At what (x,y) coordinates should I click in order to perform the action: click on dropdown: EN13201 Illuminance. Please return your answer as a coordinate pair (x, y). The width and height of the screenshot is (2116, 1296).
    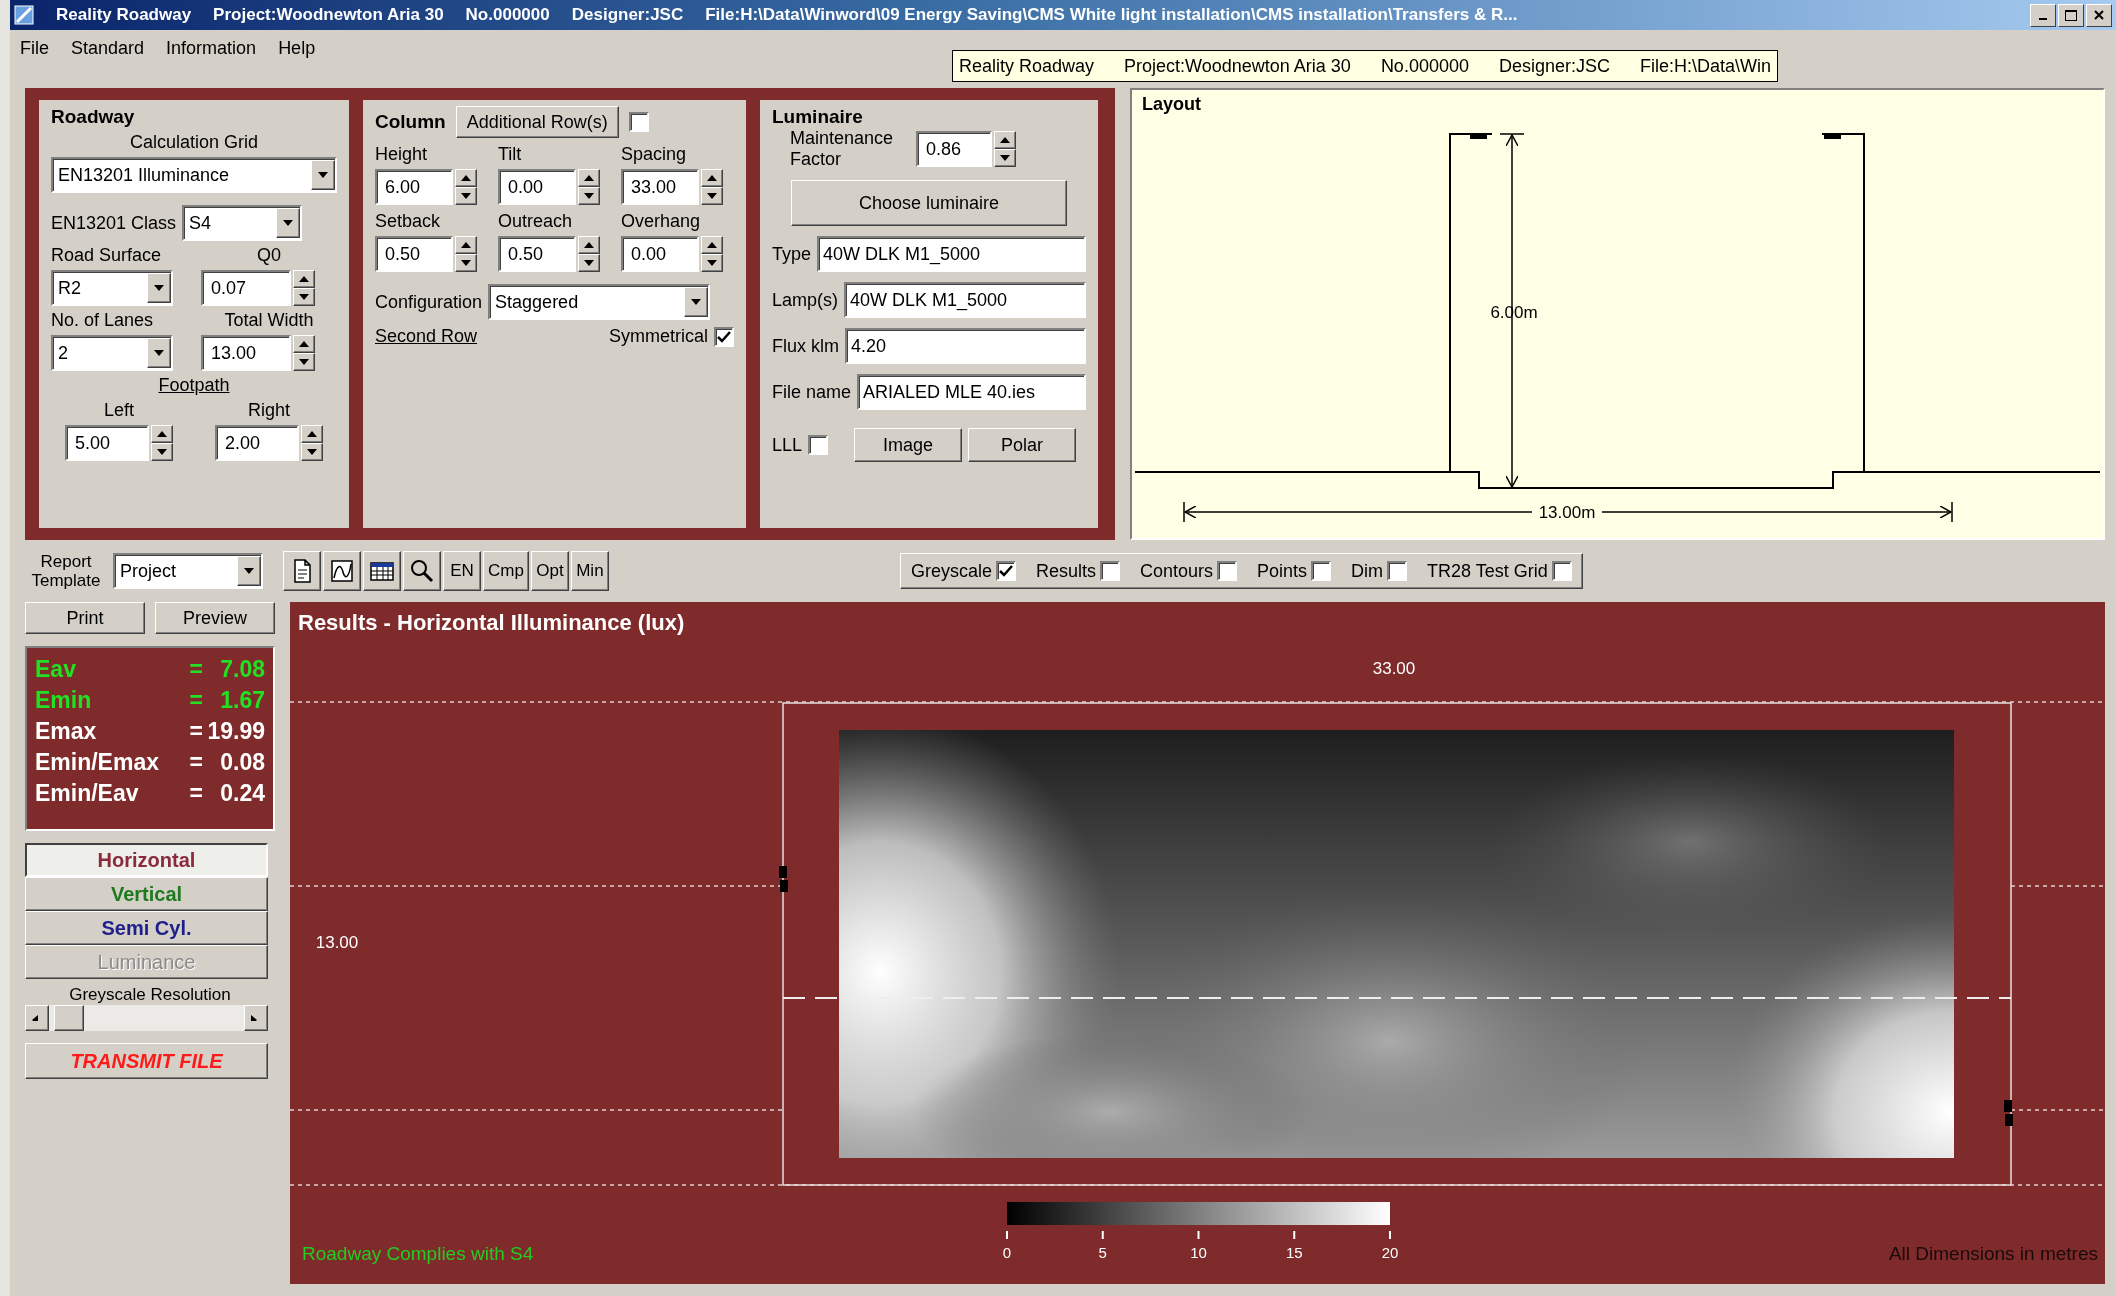
    Looking at the image, I should click on (194, 175).